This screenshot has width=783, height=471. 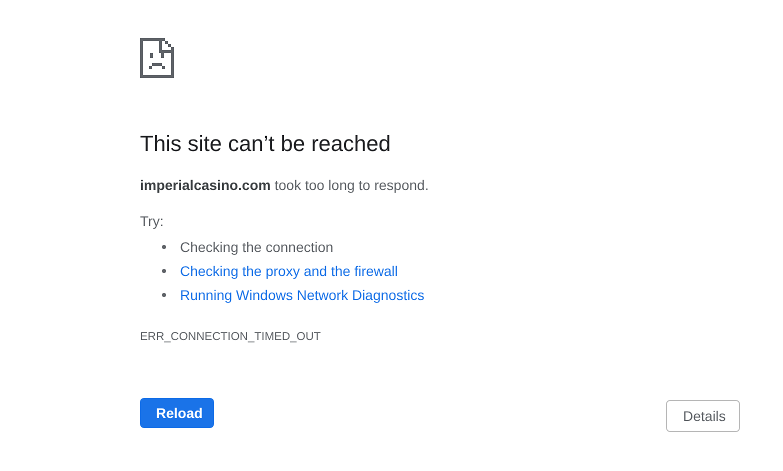 I want to click on error-heading: This site can’t be reached, so click(x=266, y=144).